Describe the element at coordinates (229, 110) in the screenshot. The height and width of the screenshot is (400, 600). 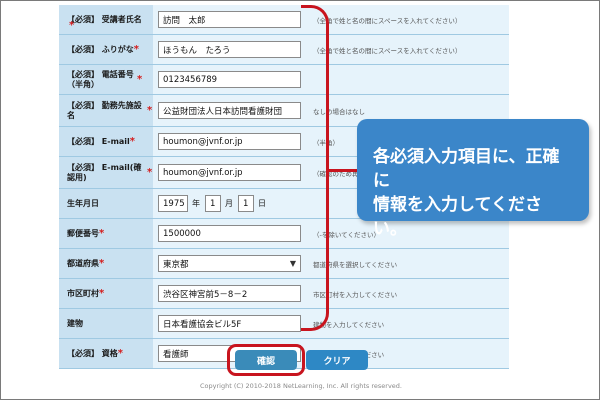
I see `workplace-input: 公益財団法人日本訪問看護財団` at that location.